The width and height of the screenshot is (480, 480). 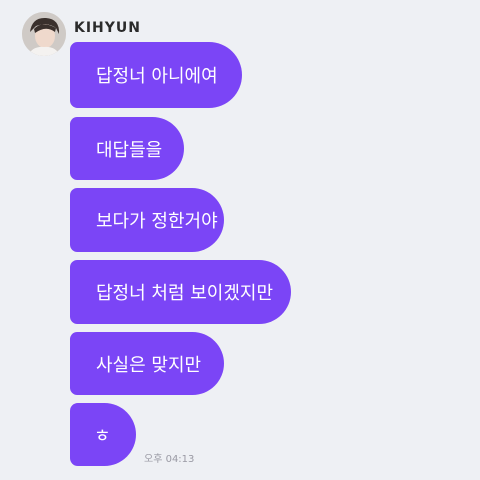 I want to click on message-bubble: 답정너 처럼 보이겠지만, so click(x=180, y=292).